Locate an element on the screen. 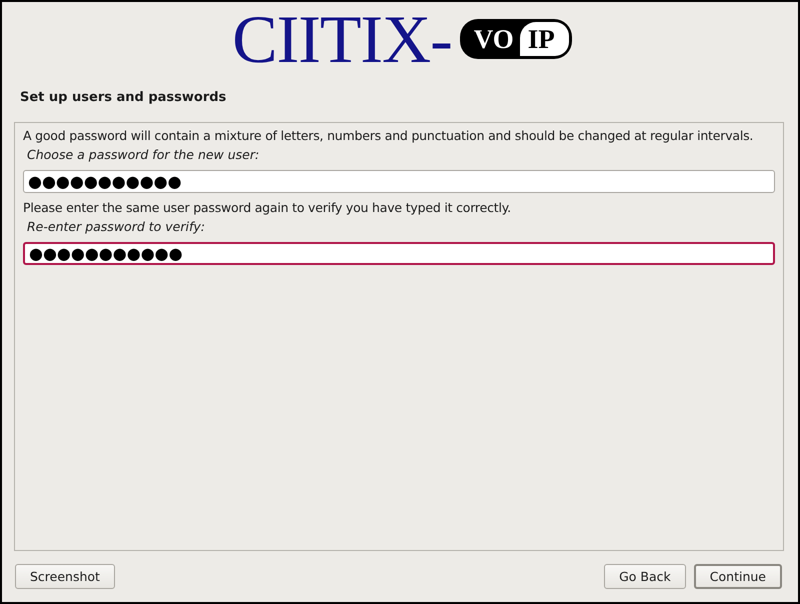 This screenshot has height=604, width=800. field-label: Choose a password for the new user: is located at coordinates (143, 154).